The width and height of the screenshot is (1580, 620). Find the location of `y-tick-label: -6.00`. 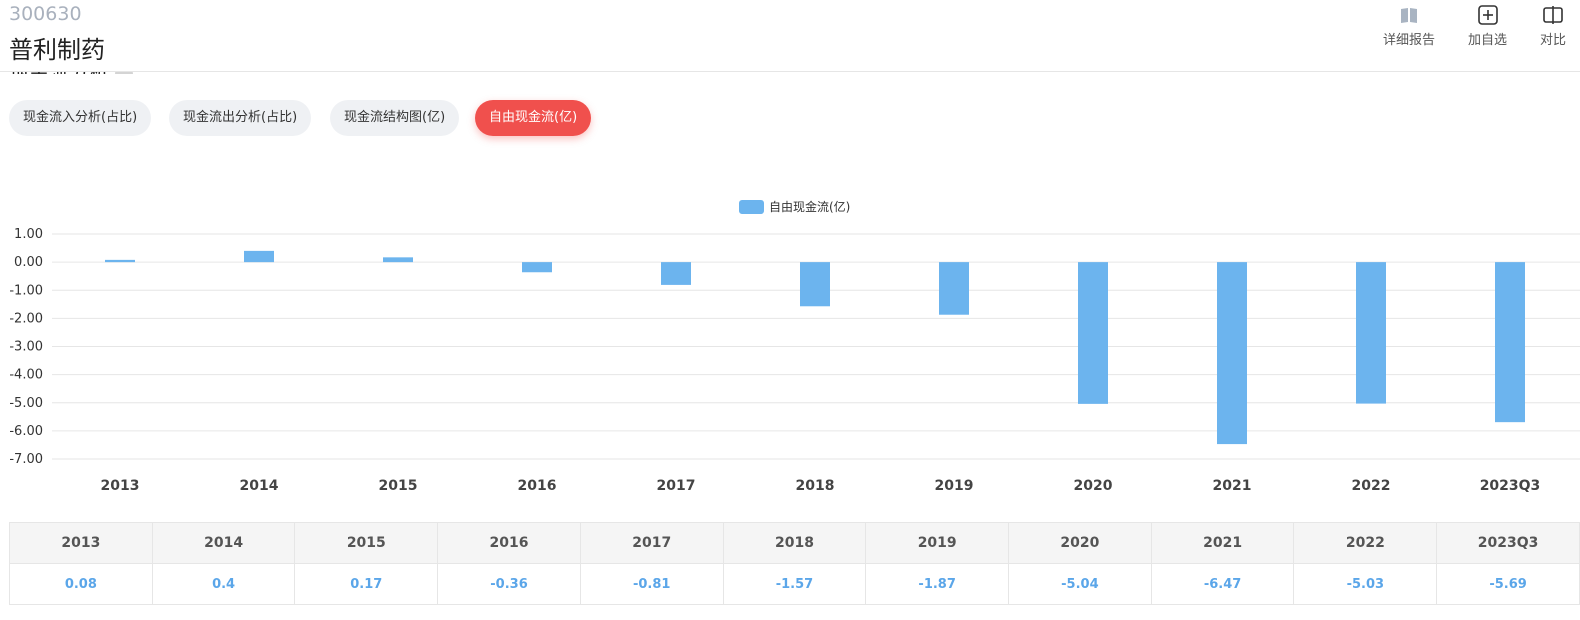

y-tick-label: -6.00 is located at coordinates (26, 431).